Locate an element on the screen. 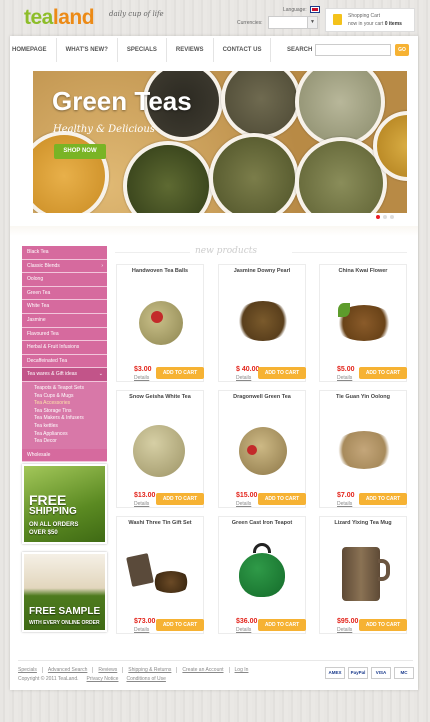 The image size is (430, 722). payment-card-icon: MC is located at coordinates (404, 673).